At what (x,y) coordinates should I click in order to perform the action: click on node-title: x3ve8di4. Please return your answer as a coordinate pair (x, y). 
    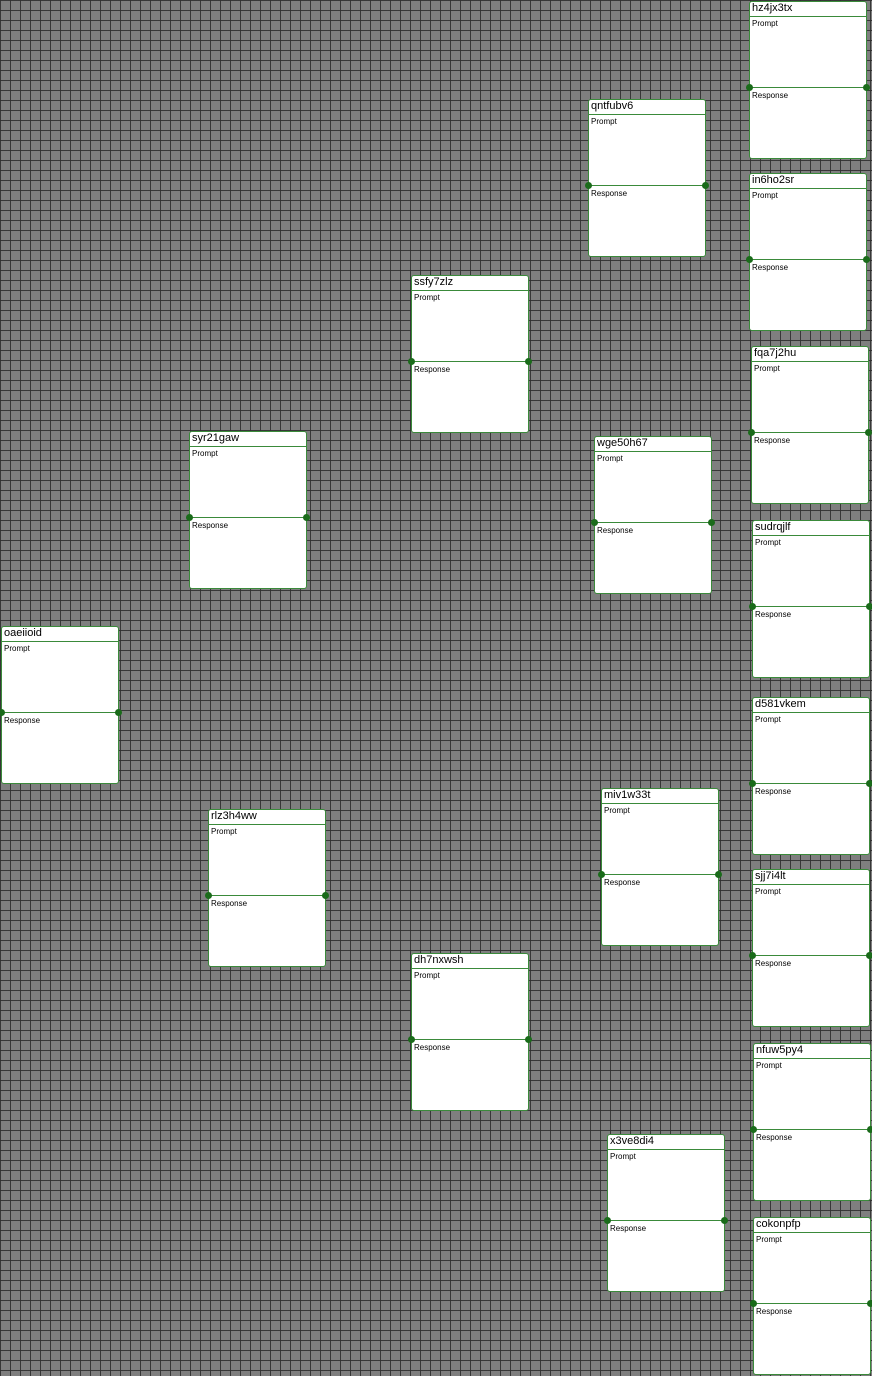
    Looking at the image, I should click on (666, 1142).